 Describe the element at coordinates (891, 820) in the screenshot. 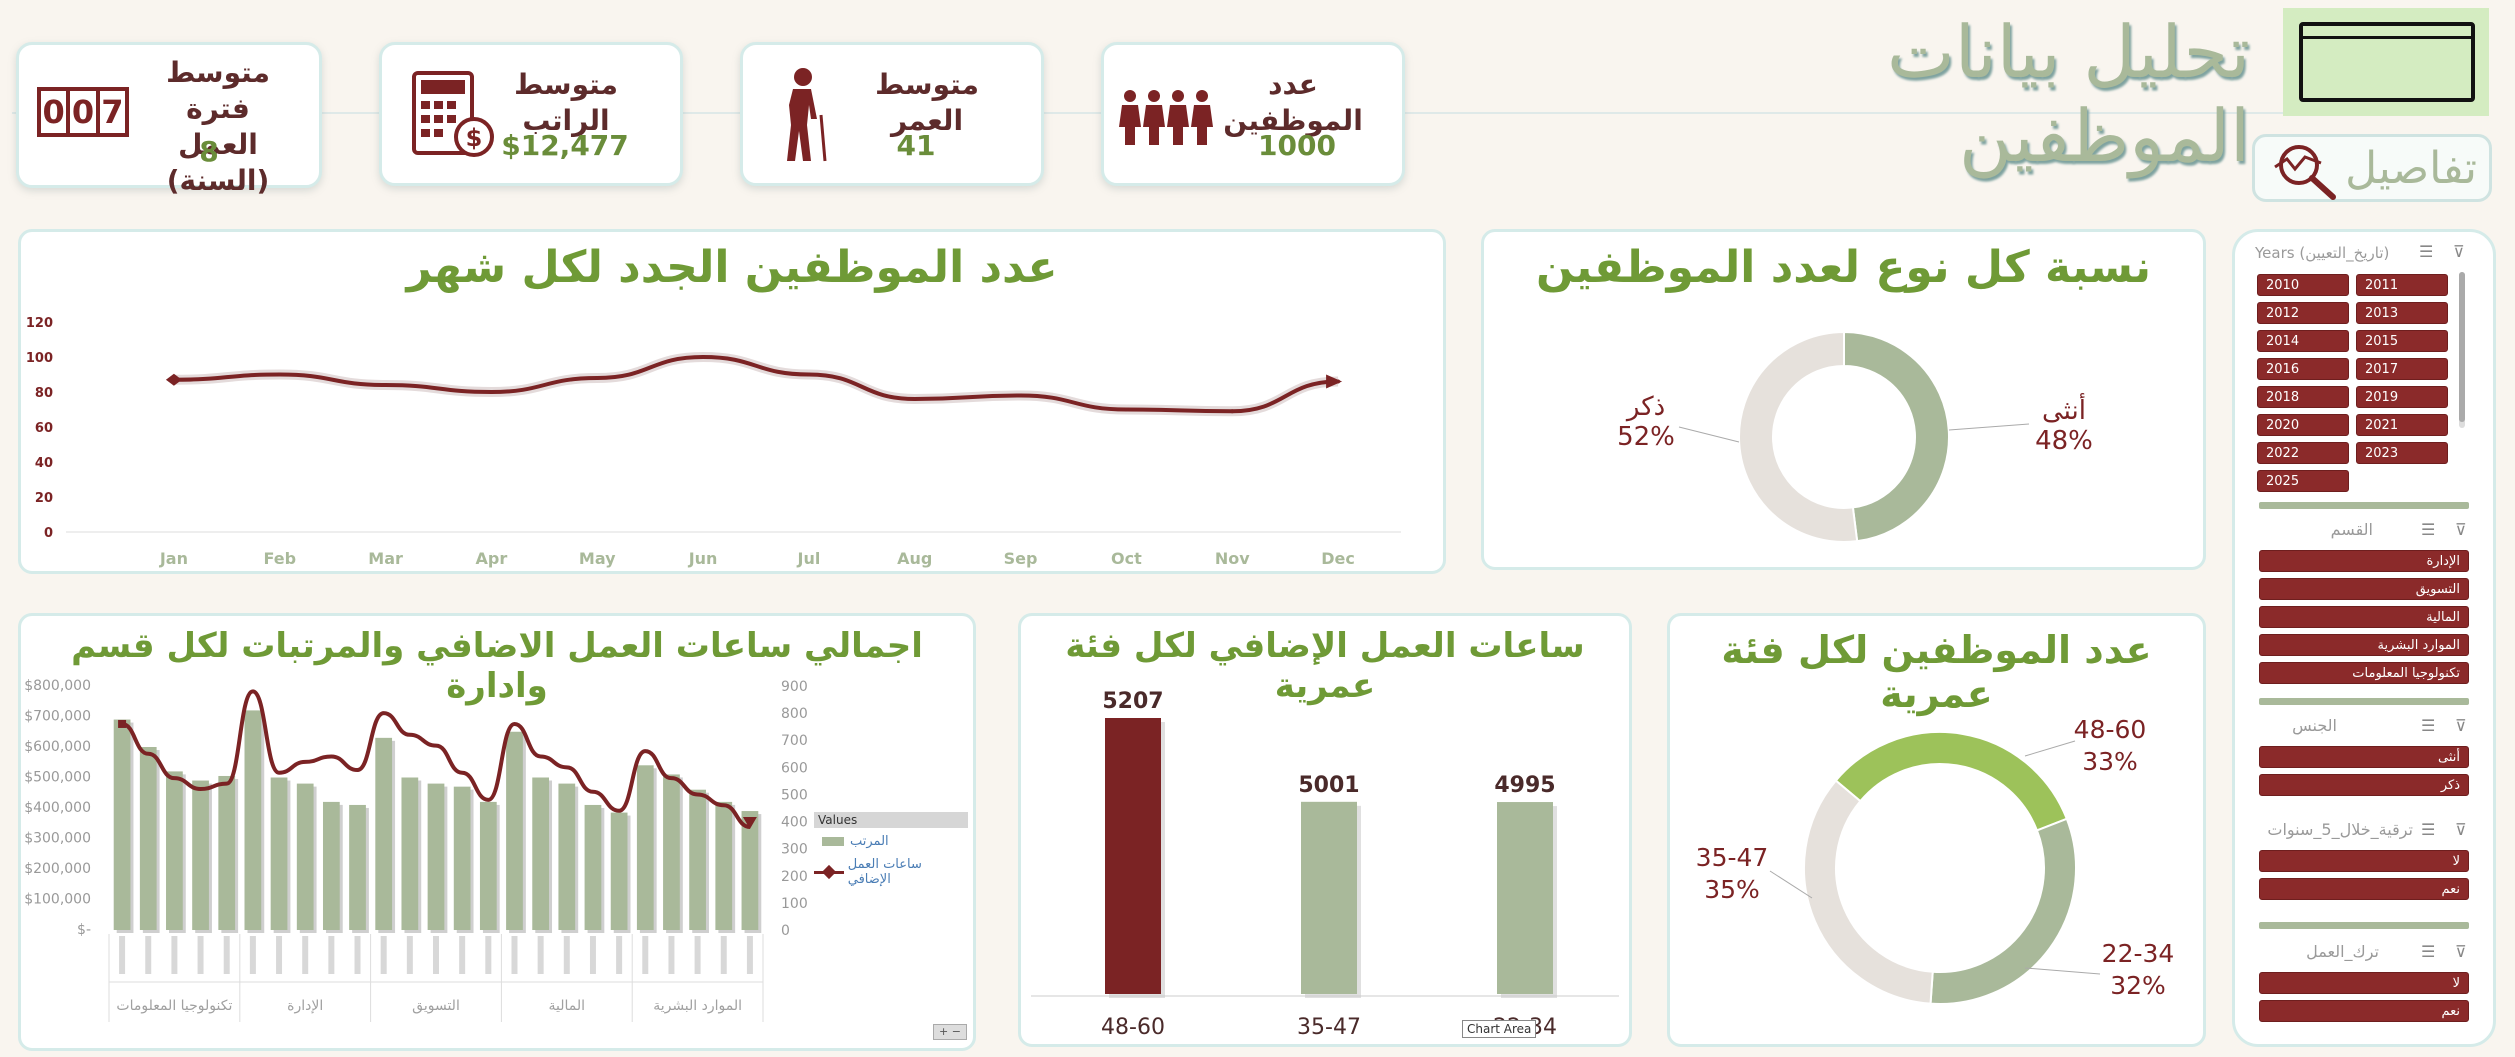

I see `legend-header: Values` at that location.